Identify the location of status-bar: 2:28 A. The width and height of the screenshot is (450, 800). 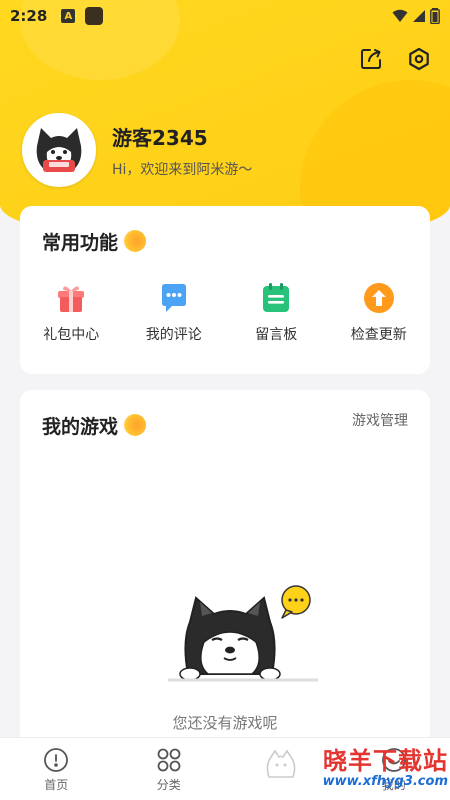
(225, 16).